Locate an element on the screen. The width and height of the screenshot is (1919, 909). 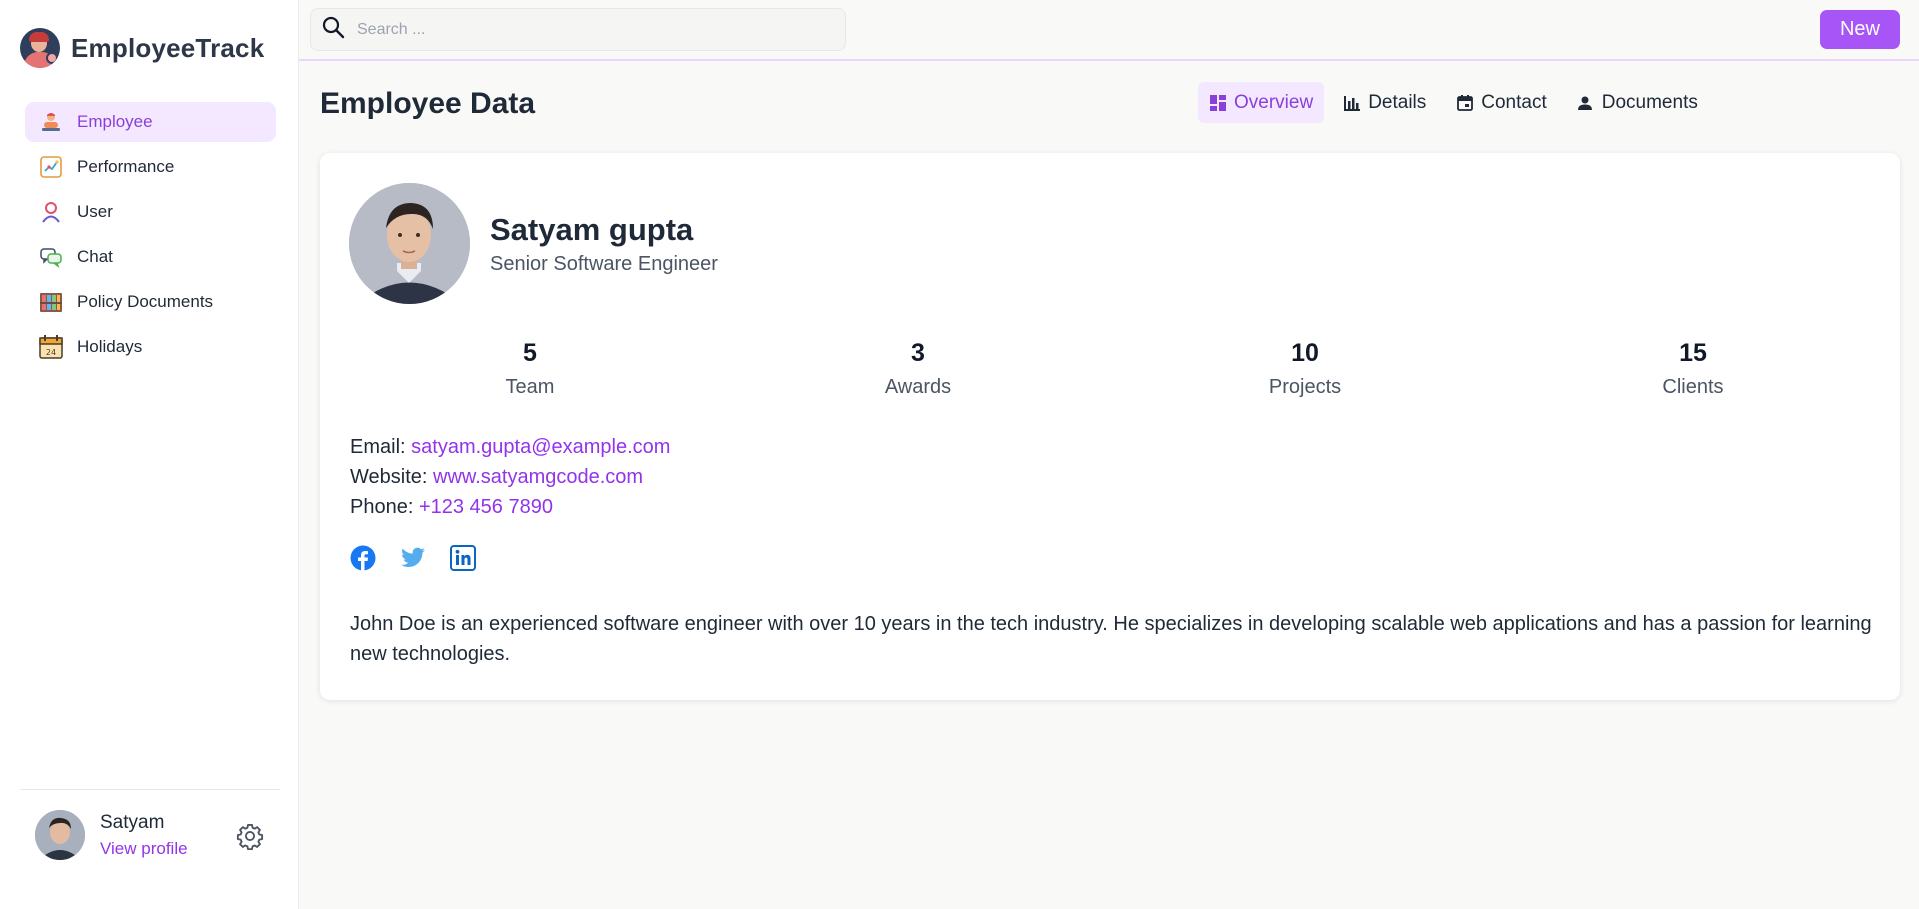
calendar-icon: 24 is located at coordinates (51, 347).